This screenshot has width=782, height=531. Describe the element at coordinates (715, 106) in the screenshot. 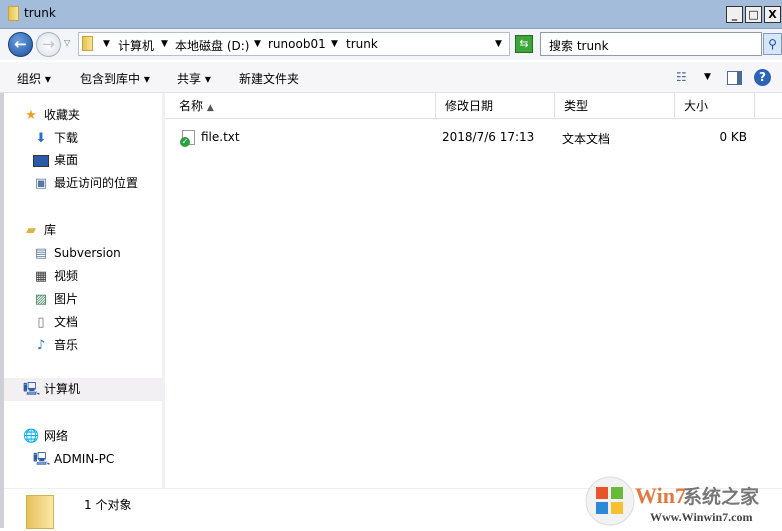

I see `column-size: 大小` at that location.